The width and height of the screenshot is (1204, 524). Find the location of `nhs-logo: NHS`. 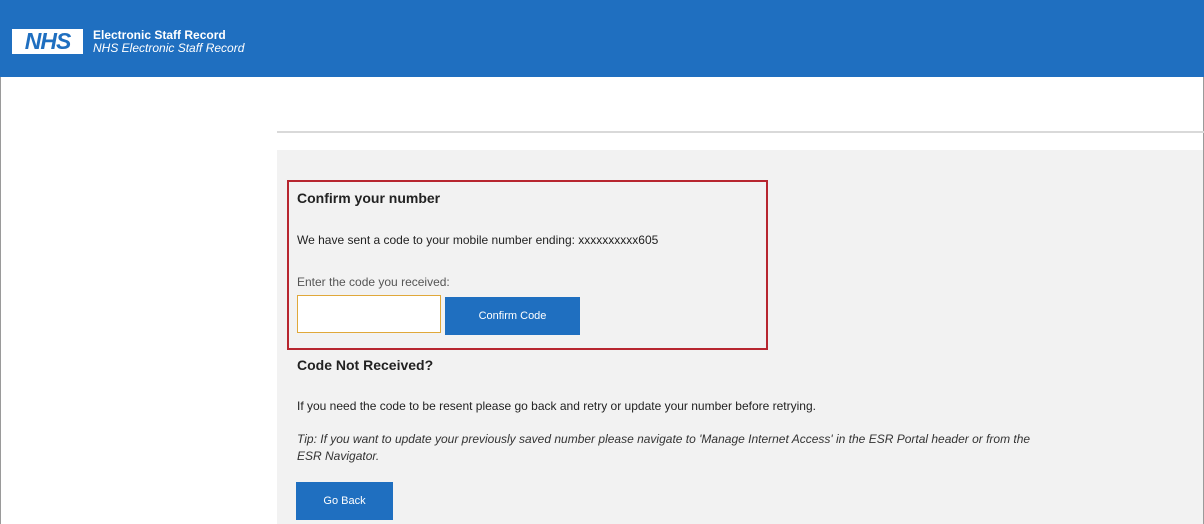

nhs-logo: NHS is located at coordinates (47, 41).